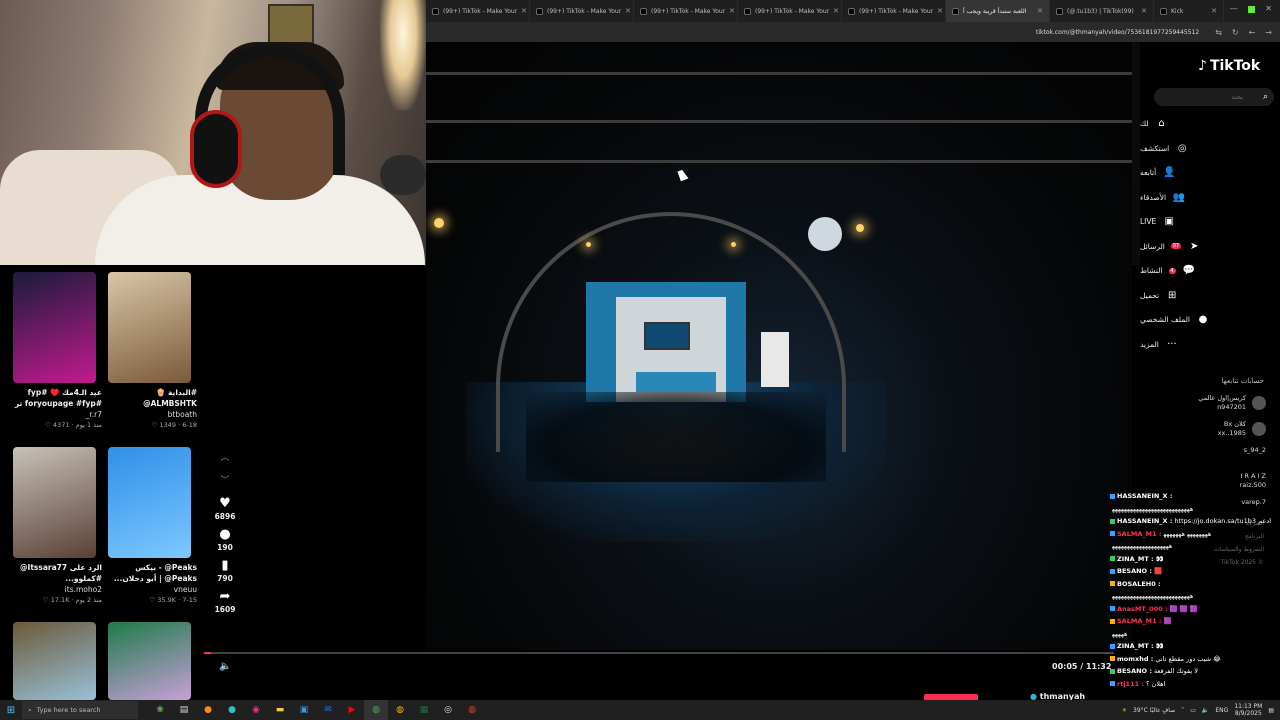  What do you see at coordinates (659, 653) in the screenshot?
I see `video-progress-bar` at bounding box center [659, 653].